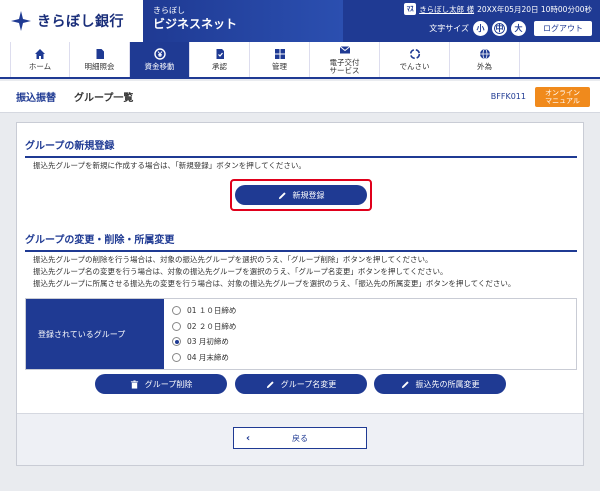 This screenshot has height=491, width=600. What do you see at coordinates (562, 97) in the screenshot?
I see `online-manual-button: オンライン マニュアル` at bounding box center [562, 97].